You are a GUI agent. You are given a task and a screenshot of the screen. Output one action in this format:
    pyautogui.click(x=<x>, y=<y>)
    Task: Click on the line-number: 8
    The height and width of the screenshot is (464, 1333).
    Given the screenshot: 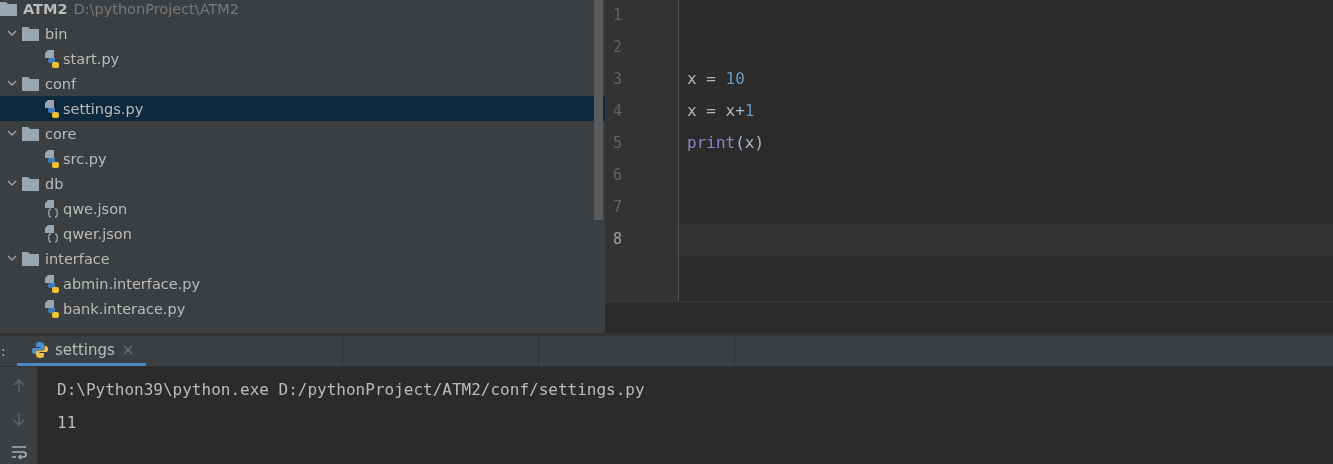 What is the action you would take?
    pyautogui.click(x=618, y=239)
    